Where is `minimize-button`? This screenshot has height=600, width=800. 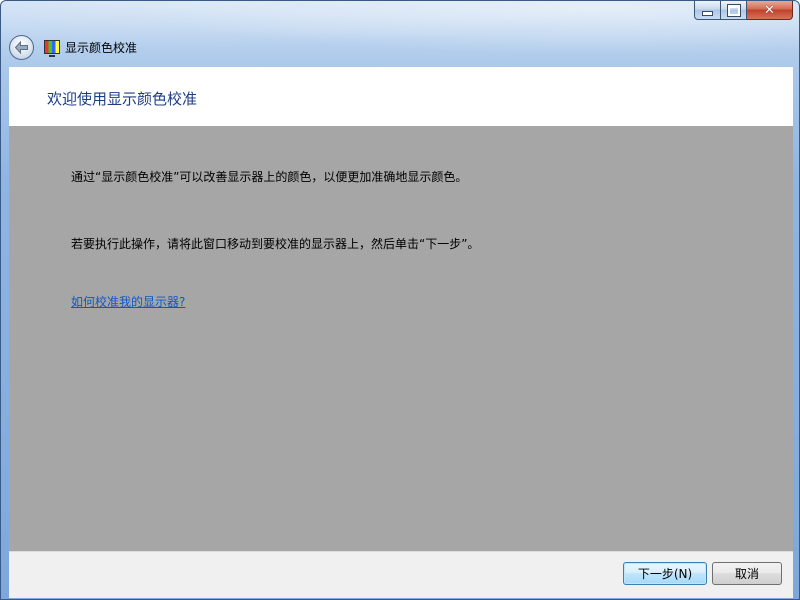 minimize-button is located at coordinates (707, 10).